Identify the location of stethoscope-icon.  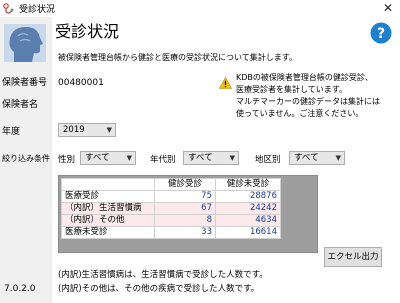
(8, 8).